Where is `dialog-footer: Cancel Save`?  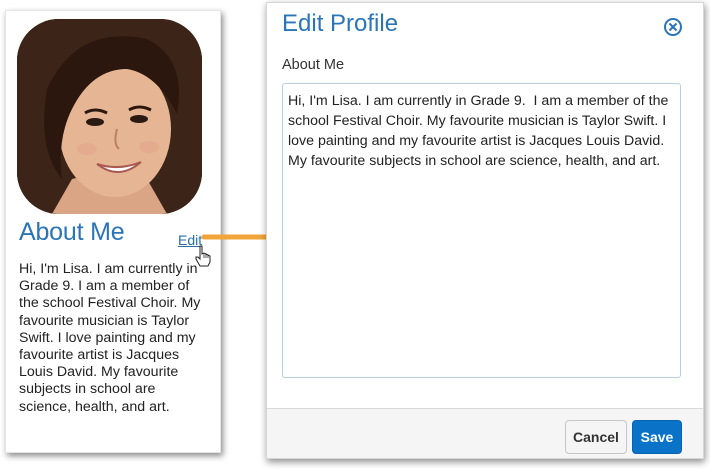 dialog-footer: Cancel Save is located at coordinates (485, 433).